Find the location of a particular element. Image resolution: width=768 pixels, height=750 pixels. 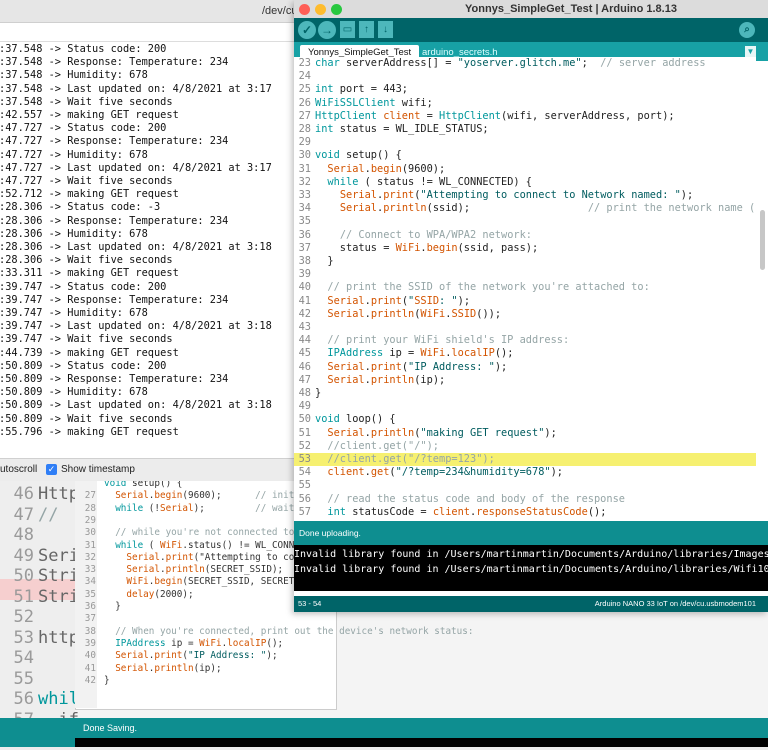

tabs-menu-button: ▼ is located at coordinates (750, 51).